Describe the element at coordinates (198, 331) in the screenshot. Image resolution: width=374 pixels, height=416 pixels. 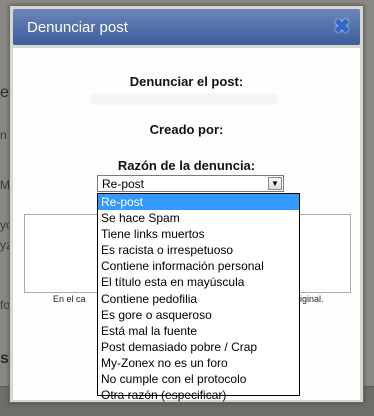
I see `reason-option: Está mal la fuente` at that location.